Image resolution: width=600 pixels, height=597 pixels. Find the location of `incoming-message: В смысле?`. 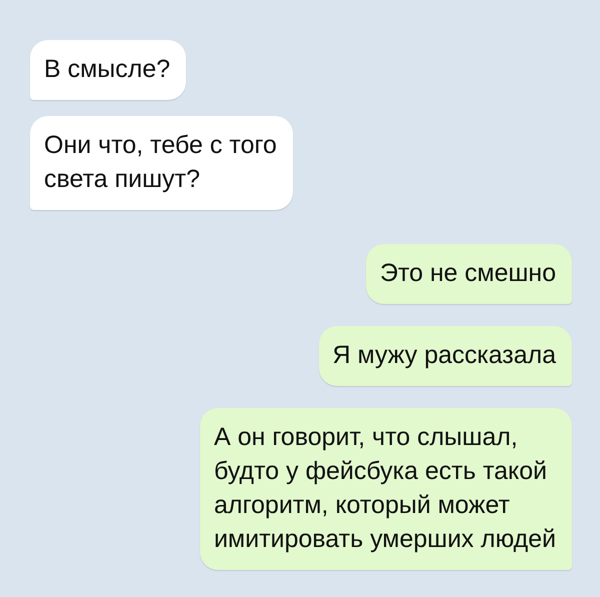

incoming-message: В смысле? is located at coordinates (108, 70).